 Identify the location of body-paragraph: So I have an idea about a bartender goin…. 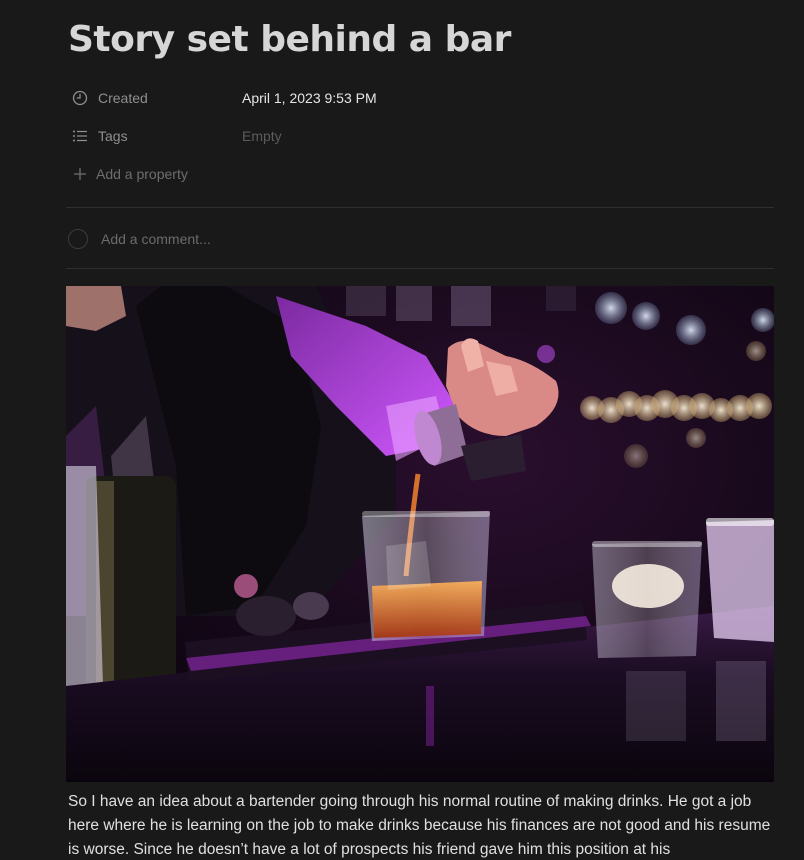
(423, 825).